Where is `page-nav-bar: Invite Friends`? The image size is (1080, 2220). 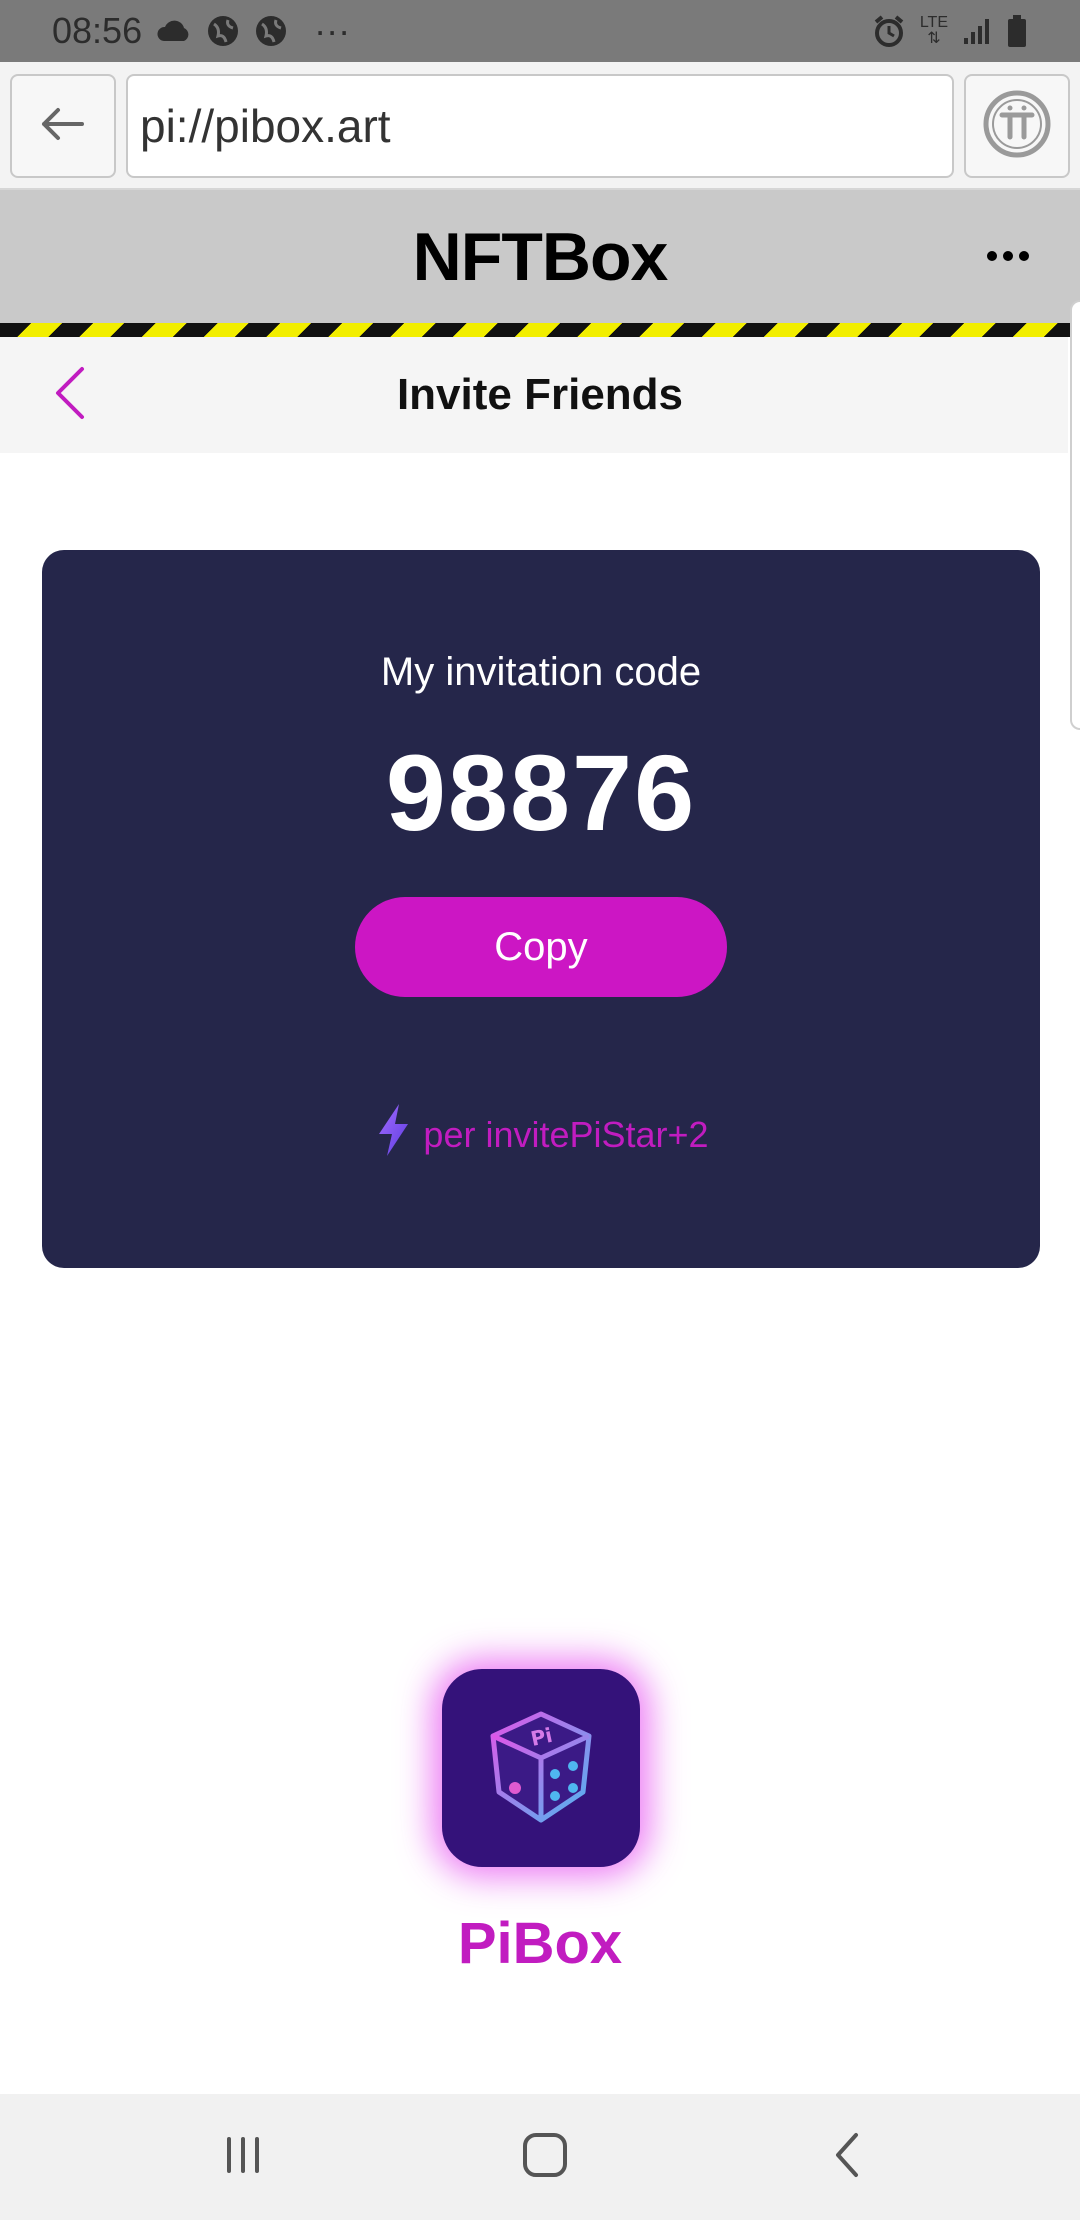 page-nav-bar: Invite Friends is located at coordinates (534, 395).